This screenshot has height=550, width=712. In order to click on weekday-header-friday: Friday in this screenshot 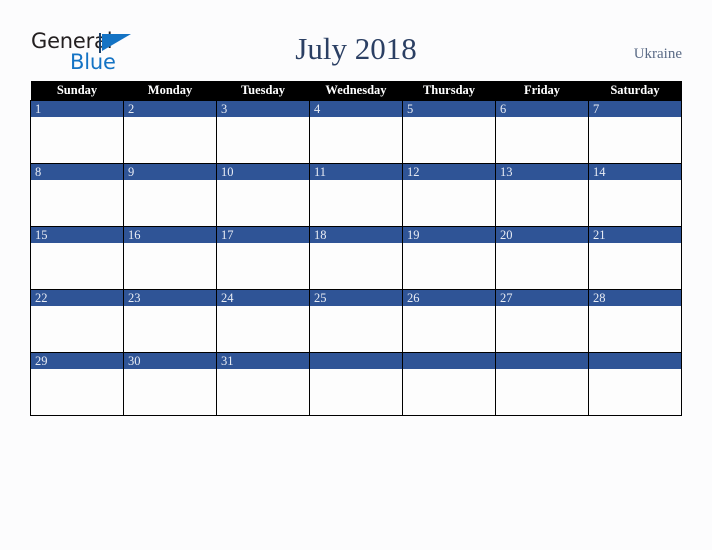, I will do `click(542, 91)`.